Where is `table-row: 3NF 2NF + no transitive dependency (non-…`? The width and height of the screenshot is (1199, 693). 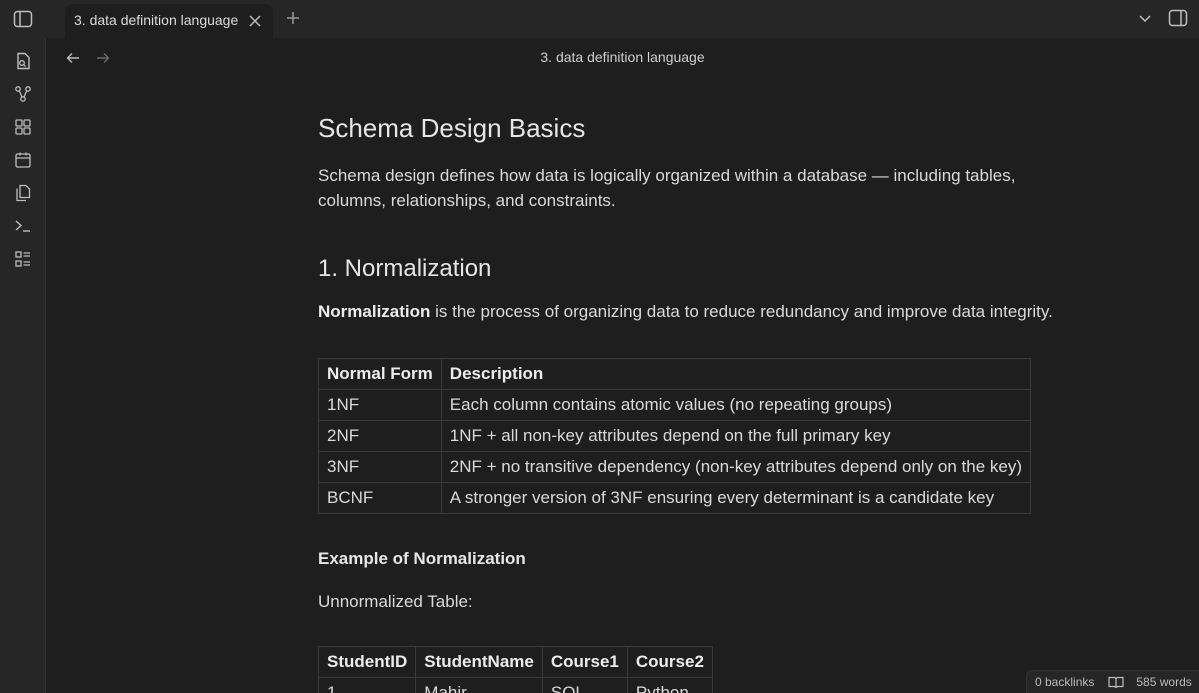 table-row: 3NF 2NF + no transitive dependency (non-… is located at coordinates (675, 467).